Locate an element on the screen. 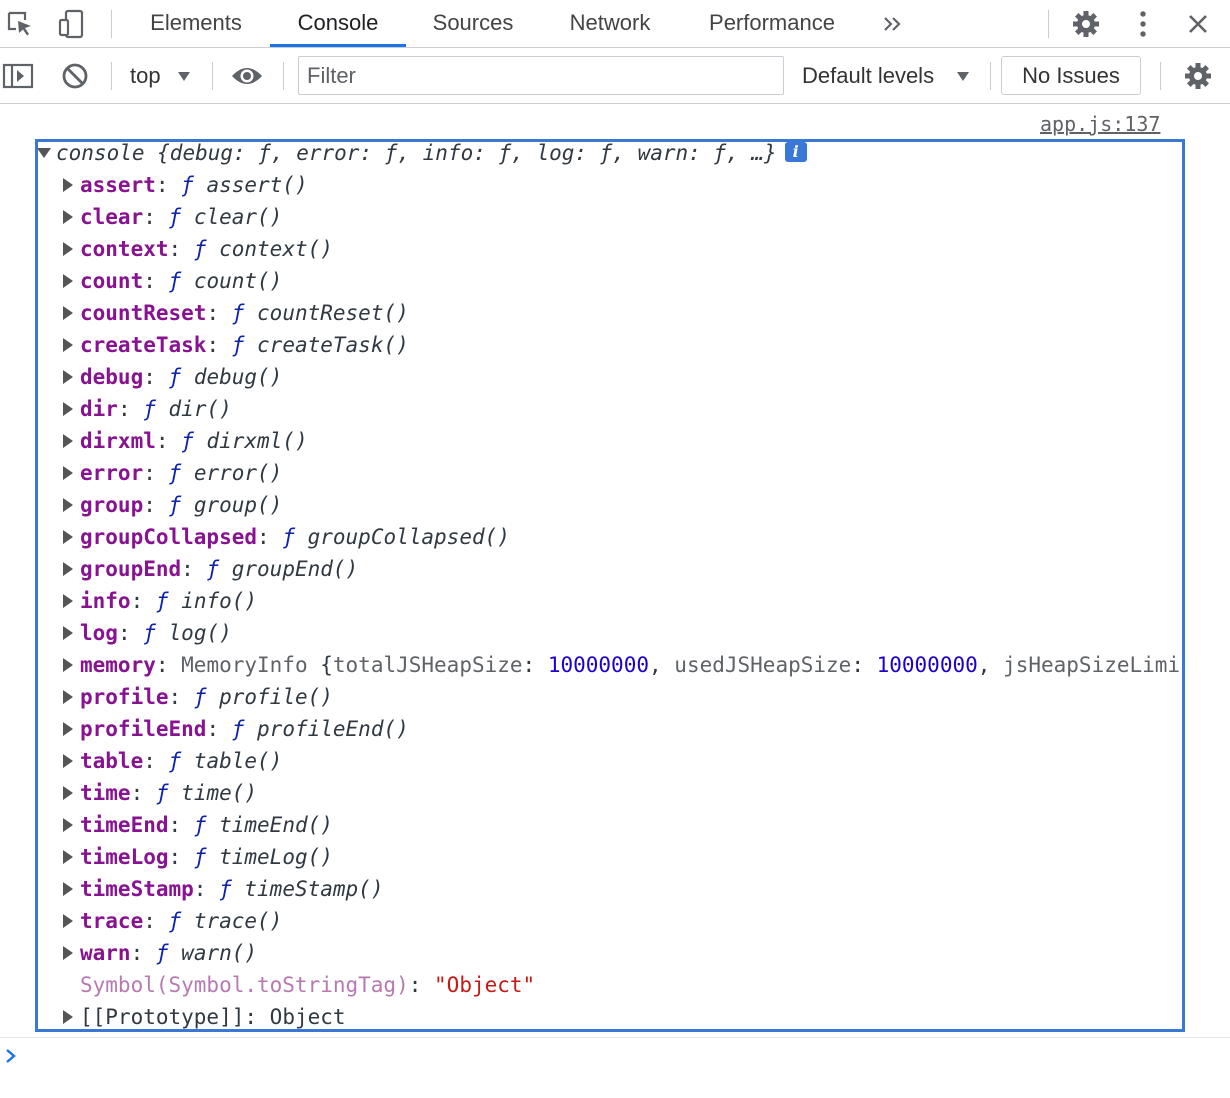 The width and height of the screenshot is (1230, 1098). prompt-divider is located at coordinates (615, 1037).